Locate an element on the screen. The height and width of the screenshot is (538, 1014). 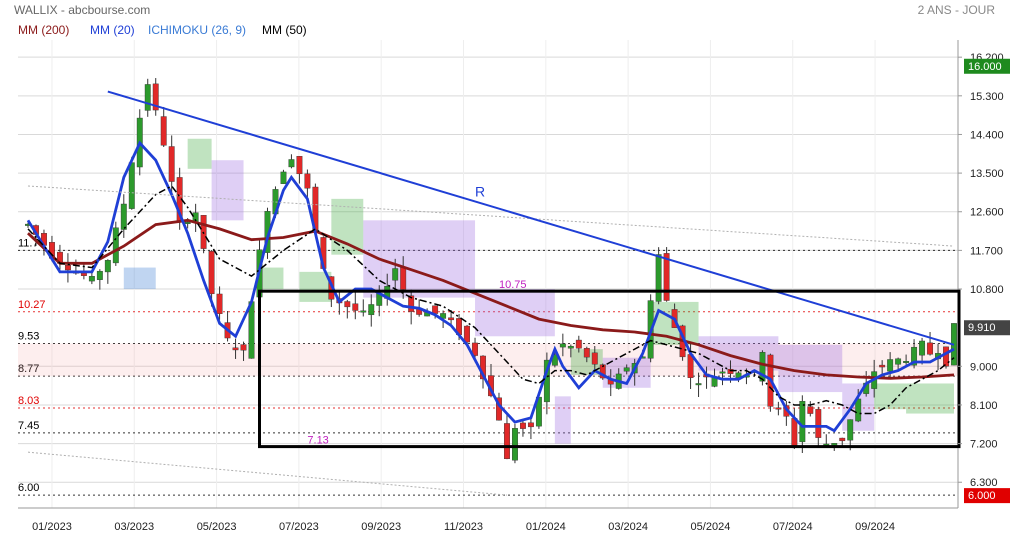
lower-channel-line is located at coordinates (267, 473).